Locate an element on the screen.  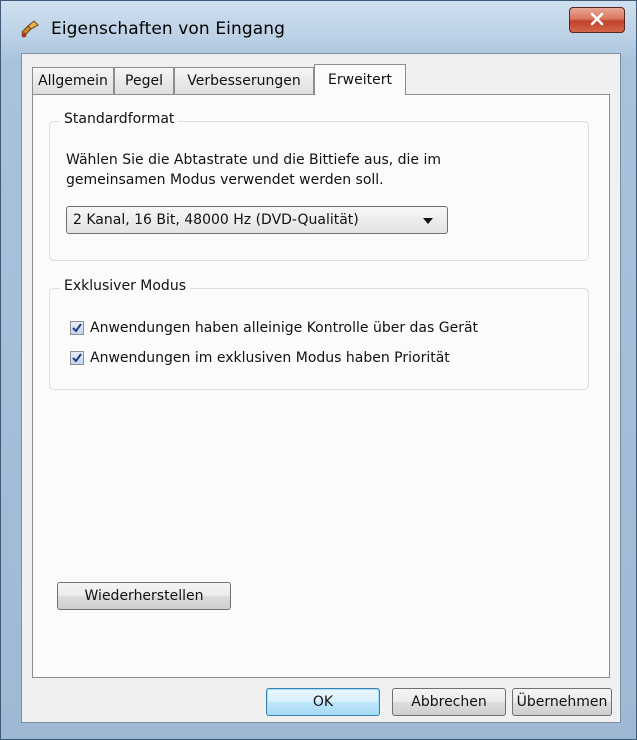
exclusive-priority-checkbox is located at coordinates (77, 358).